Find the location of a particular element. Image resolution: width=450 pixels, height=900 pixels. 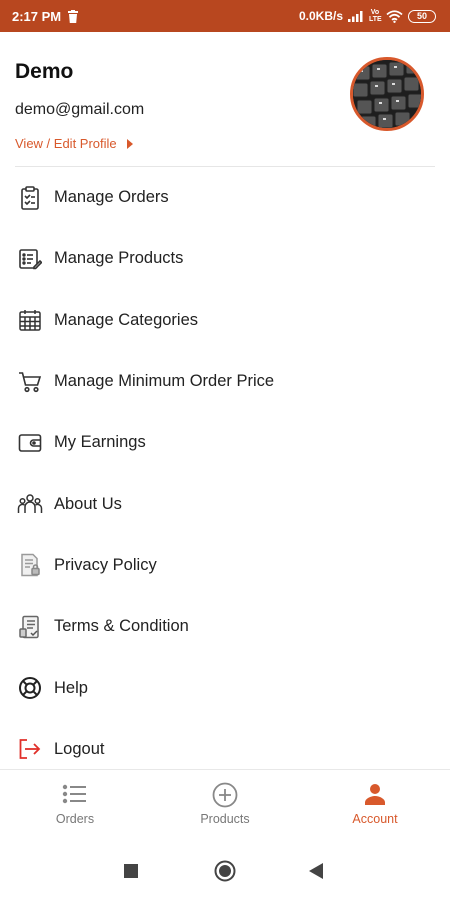

add-circle-icon is located at coordinates (225, 795).